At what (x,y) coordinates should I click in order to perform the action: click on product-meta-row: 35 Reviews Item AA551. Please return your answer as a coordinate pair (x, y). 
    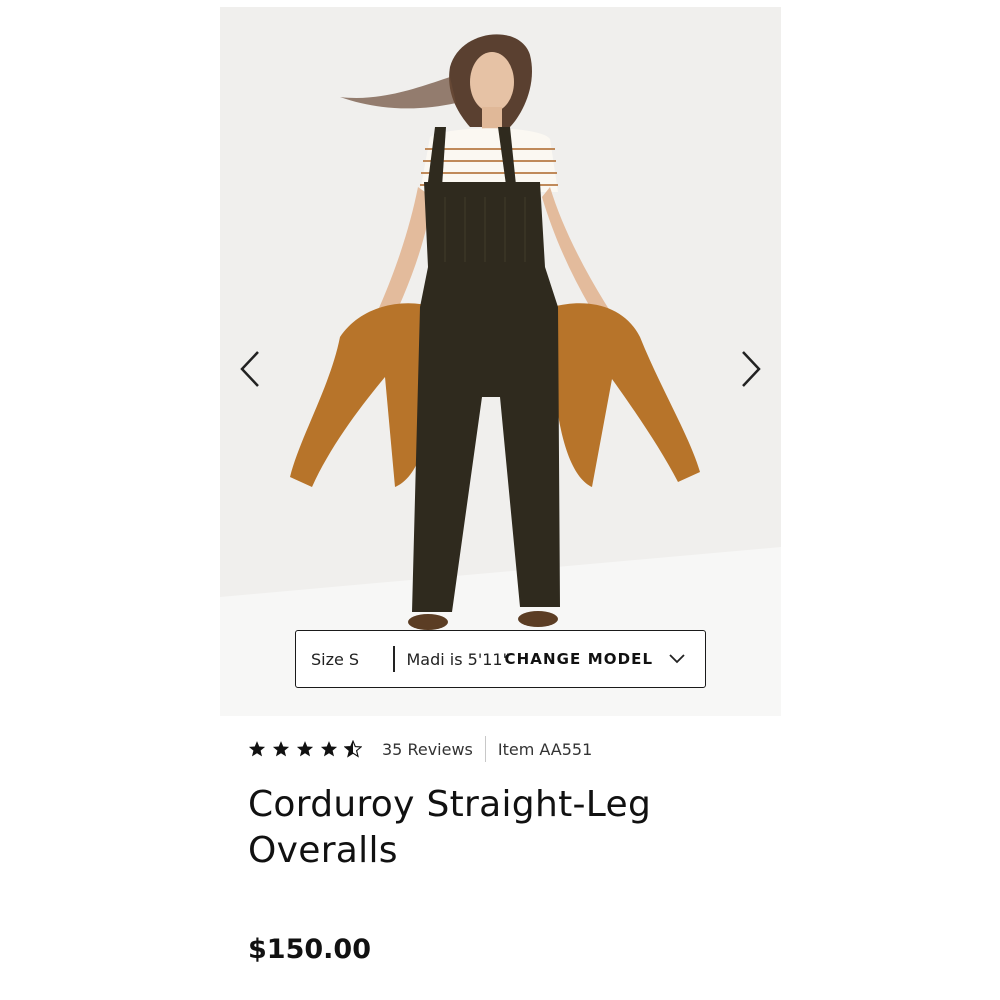
    Looking at the image, I should click on (420, 749).